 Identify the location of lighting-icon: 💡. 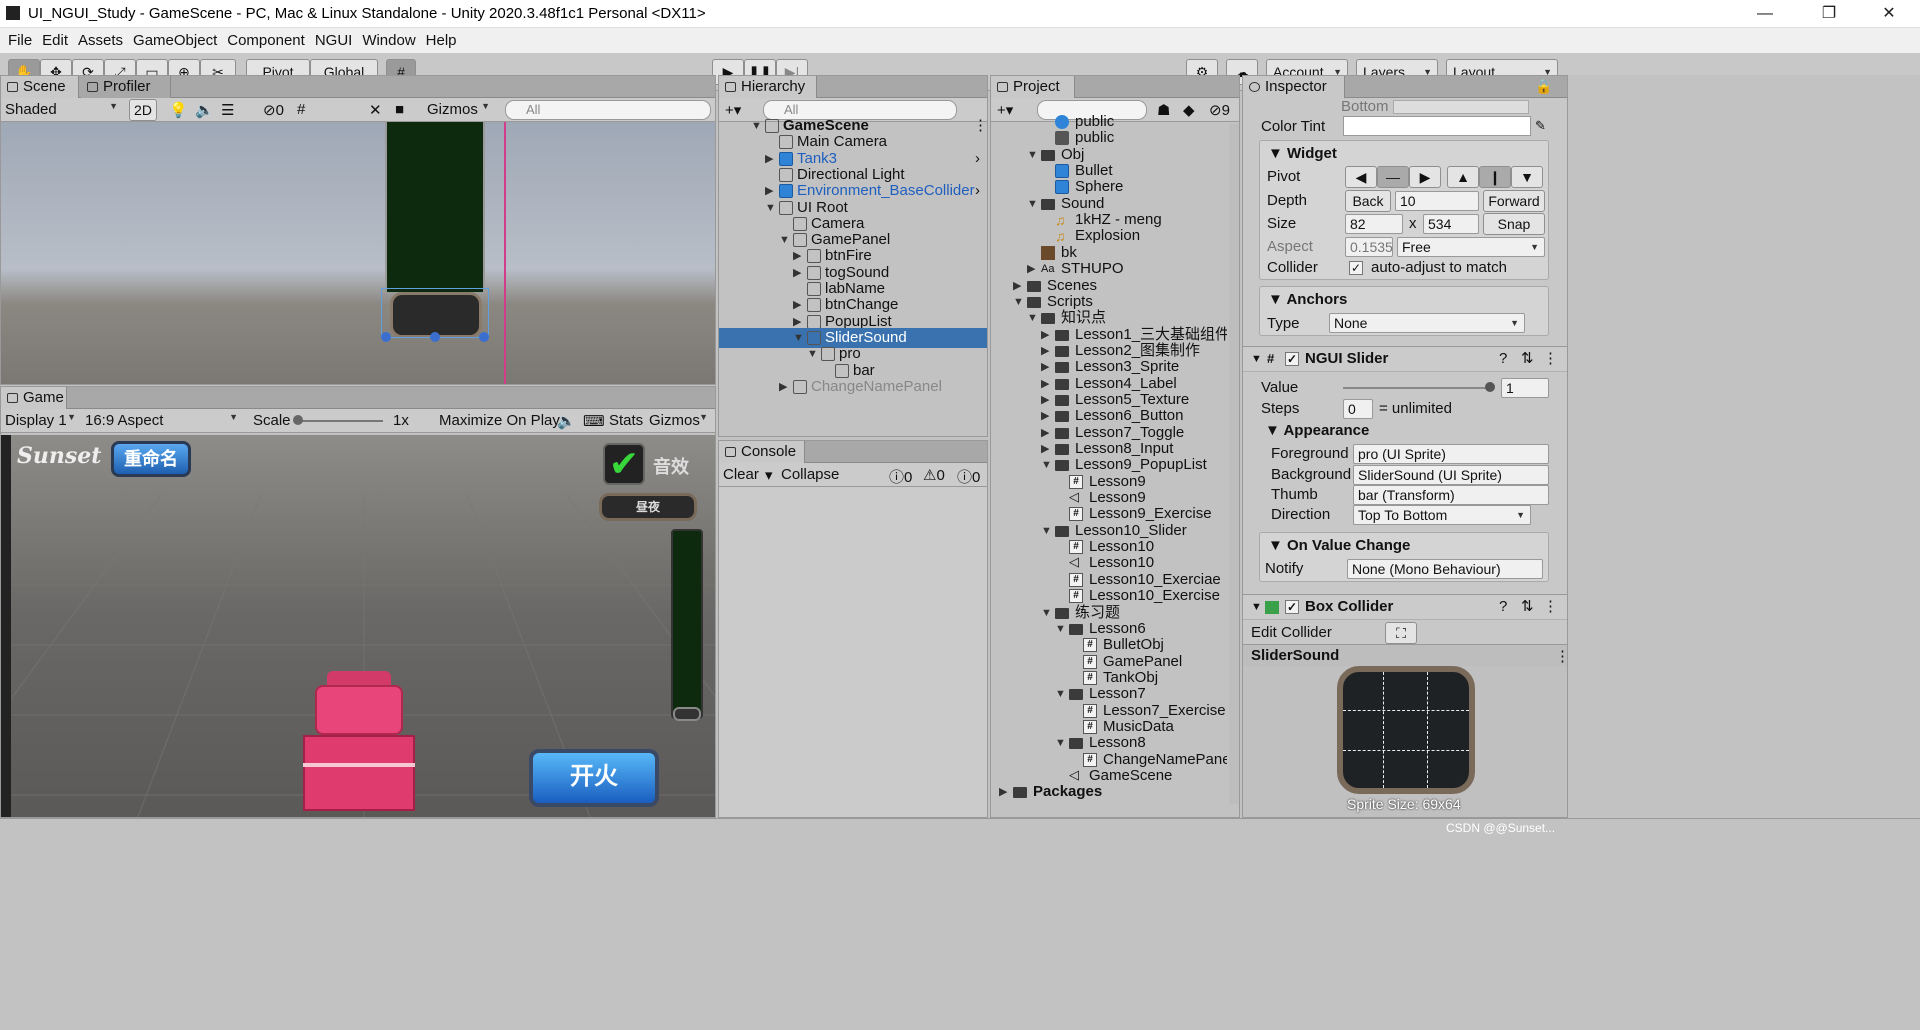
(178, 110).